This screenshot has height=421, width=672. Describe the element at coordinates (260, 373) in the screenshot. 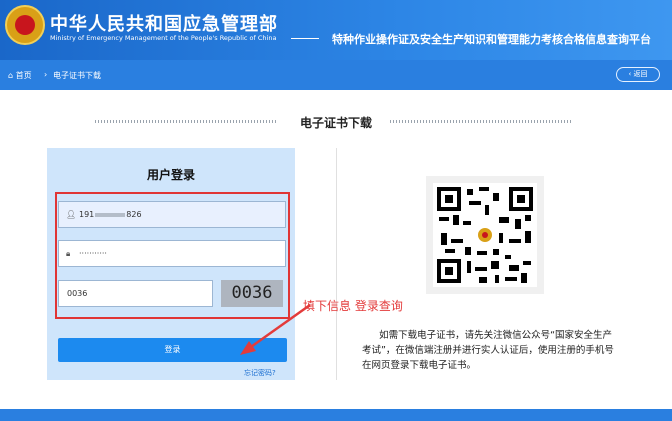

I see `forgot-password-link: 忘记密码?` at that location.